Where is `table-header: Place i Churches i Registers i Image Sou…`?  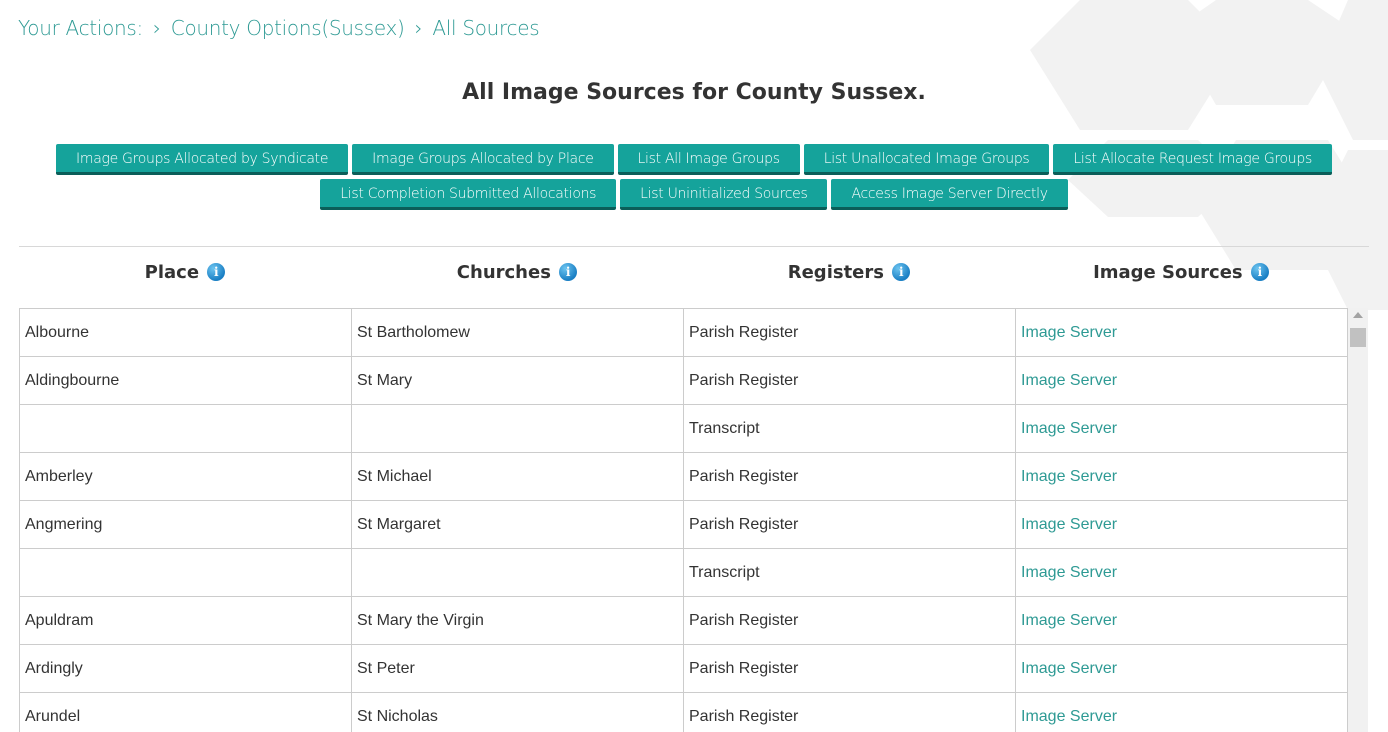
table-header: Place i Churches i Registers i Image Sou… is located at coordinates (683, 272).